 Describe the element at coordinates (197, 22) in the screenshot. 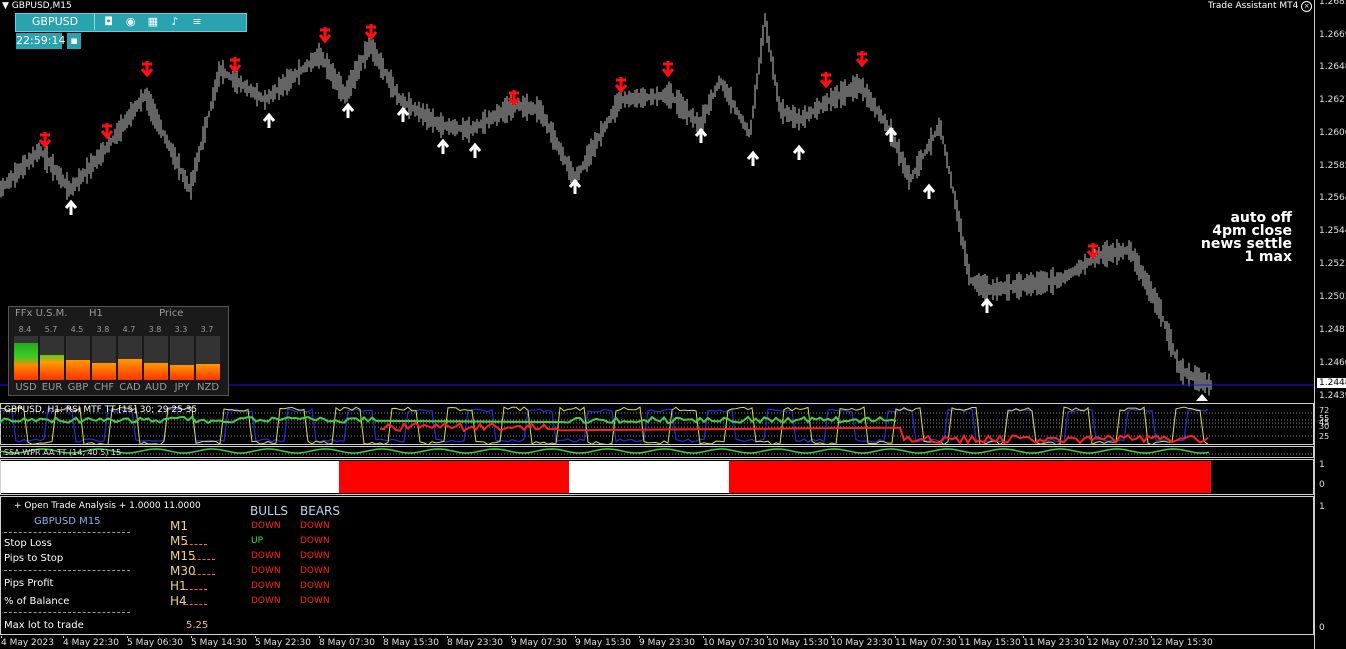

I see `menu-icon: ≡` at that location.